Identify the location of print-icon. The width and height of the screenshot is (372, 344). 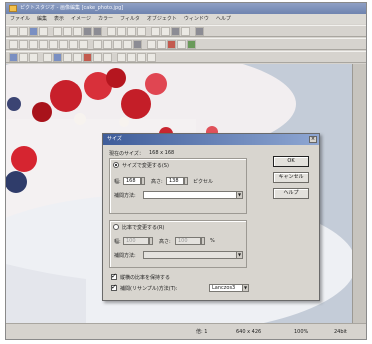
(43, 31).